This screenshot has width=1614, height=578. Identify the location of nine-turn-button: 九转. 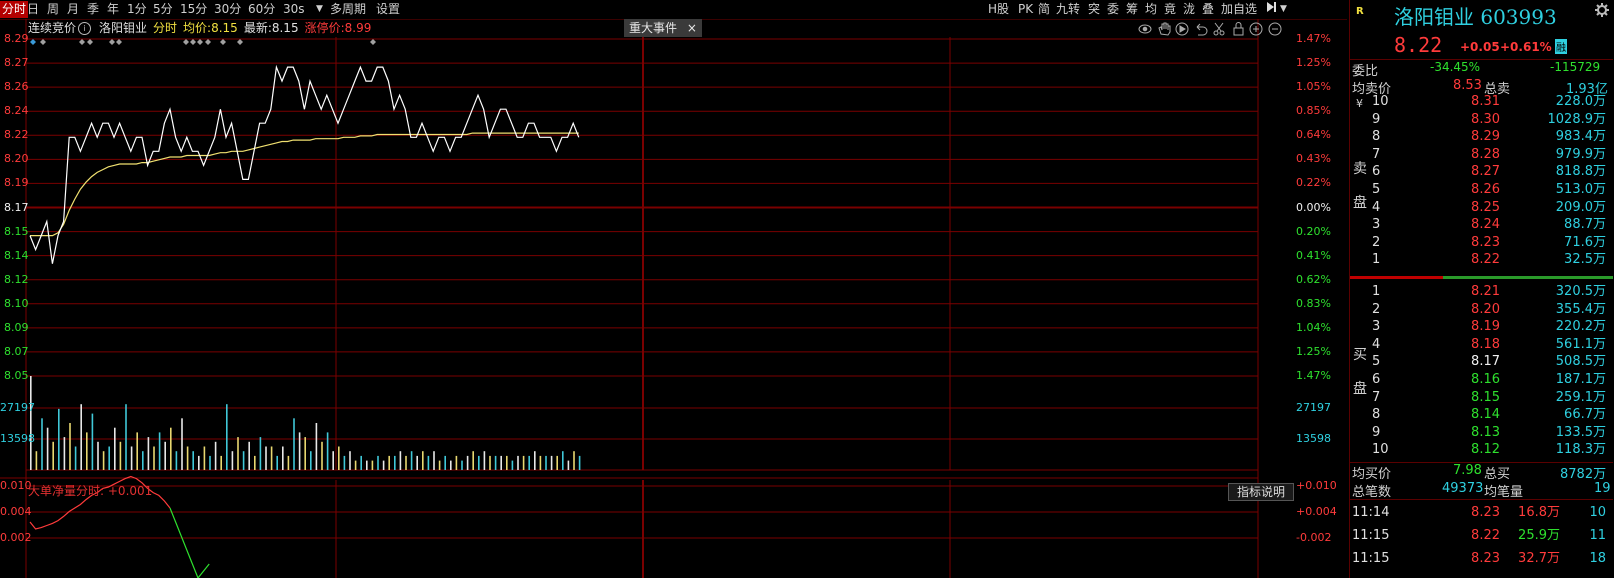
(1068, 9).